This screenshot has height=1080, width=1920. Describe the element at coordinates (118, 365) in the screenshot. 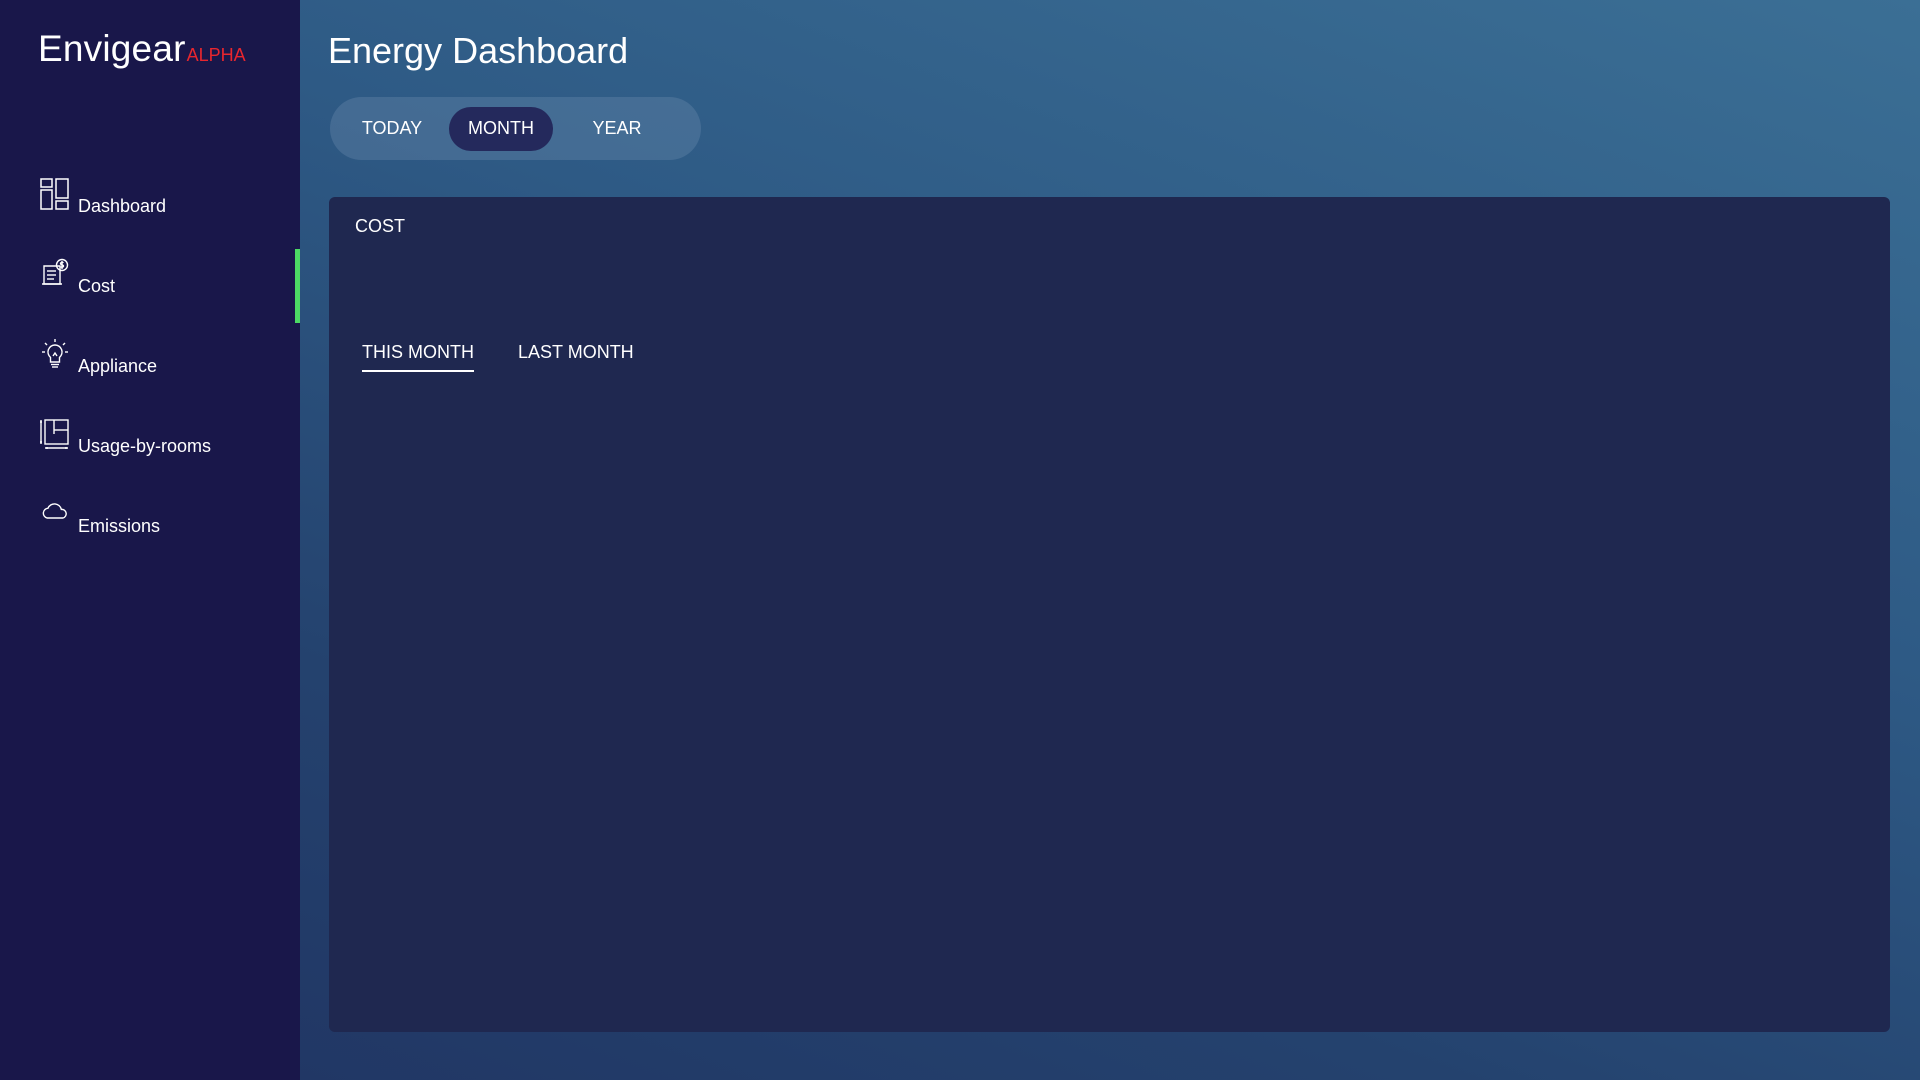

I see `sidebar-item-label: Appliance` at that location.